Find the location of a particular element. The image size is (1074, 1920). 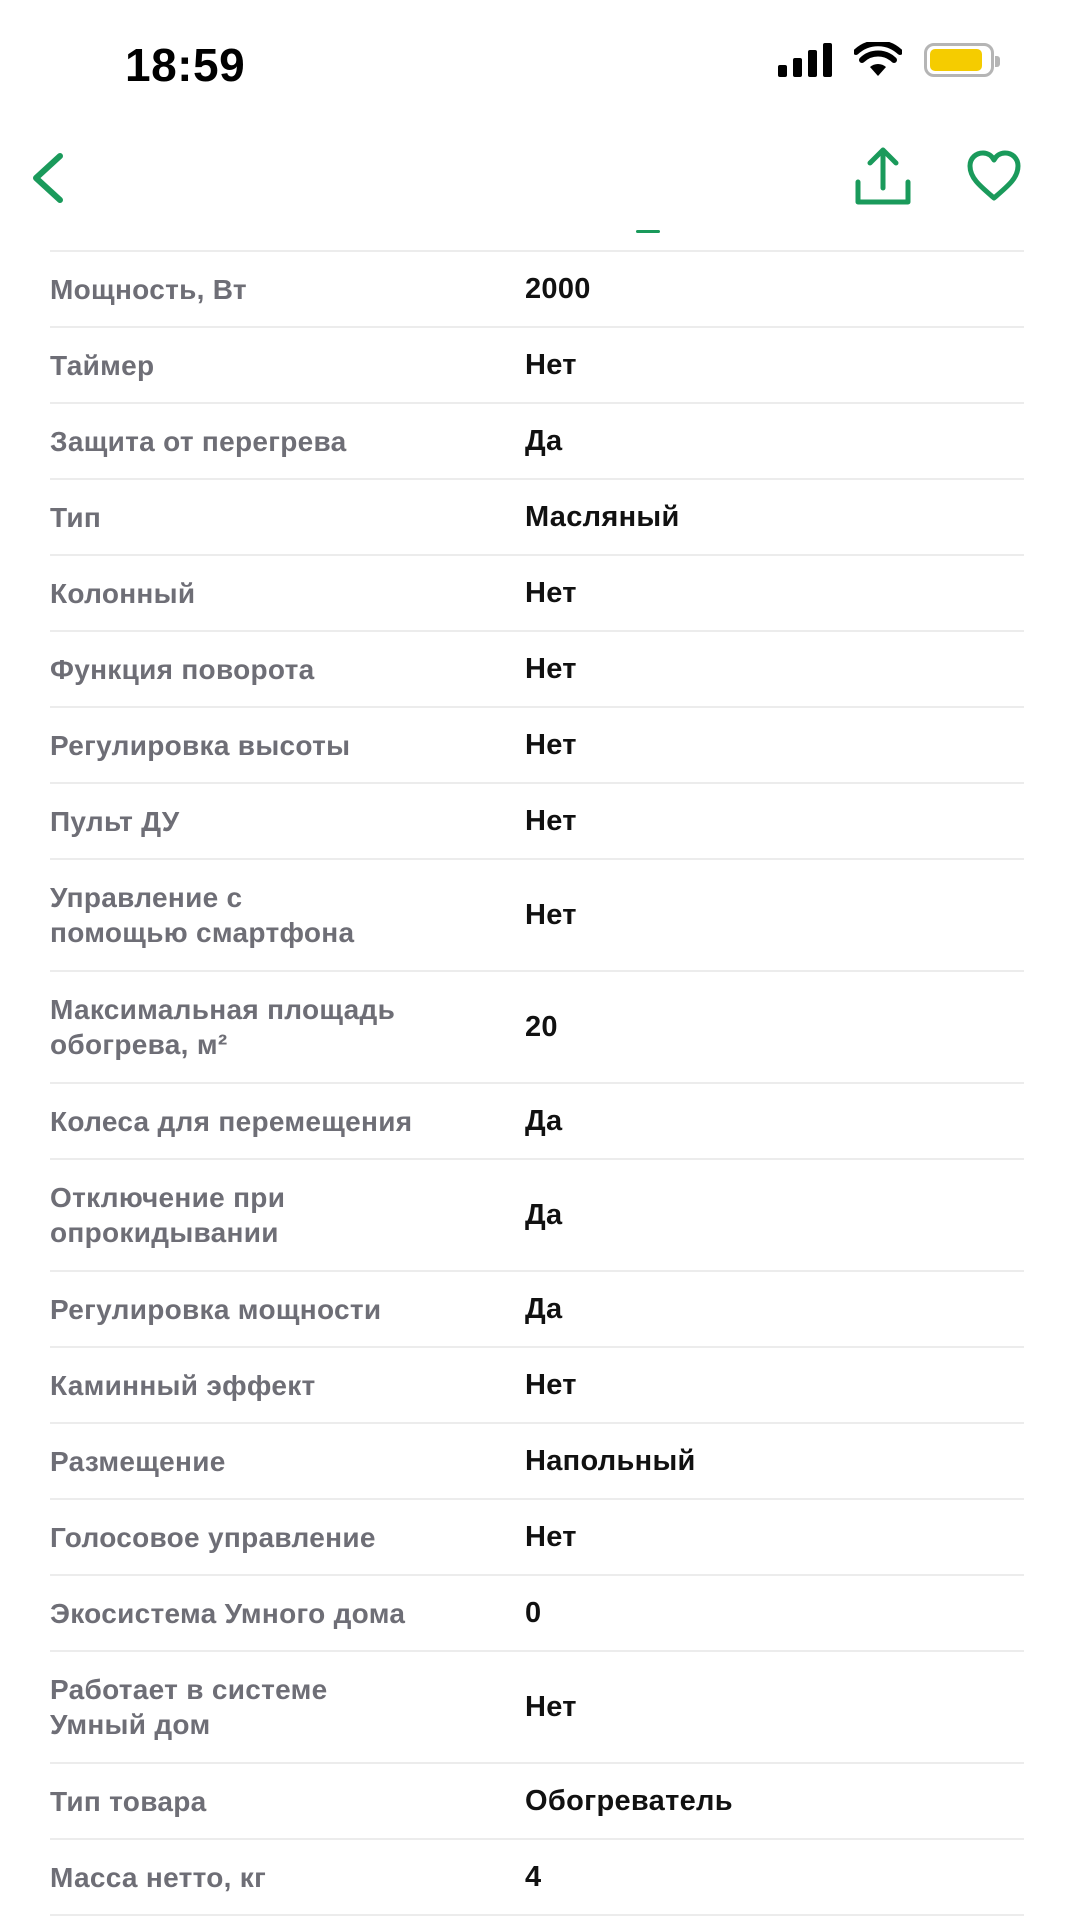

spec-row: Максимальная площадь обогрева, м² 20 is located at coordinates (537, 1028).